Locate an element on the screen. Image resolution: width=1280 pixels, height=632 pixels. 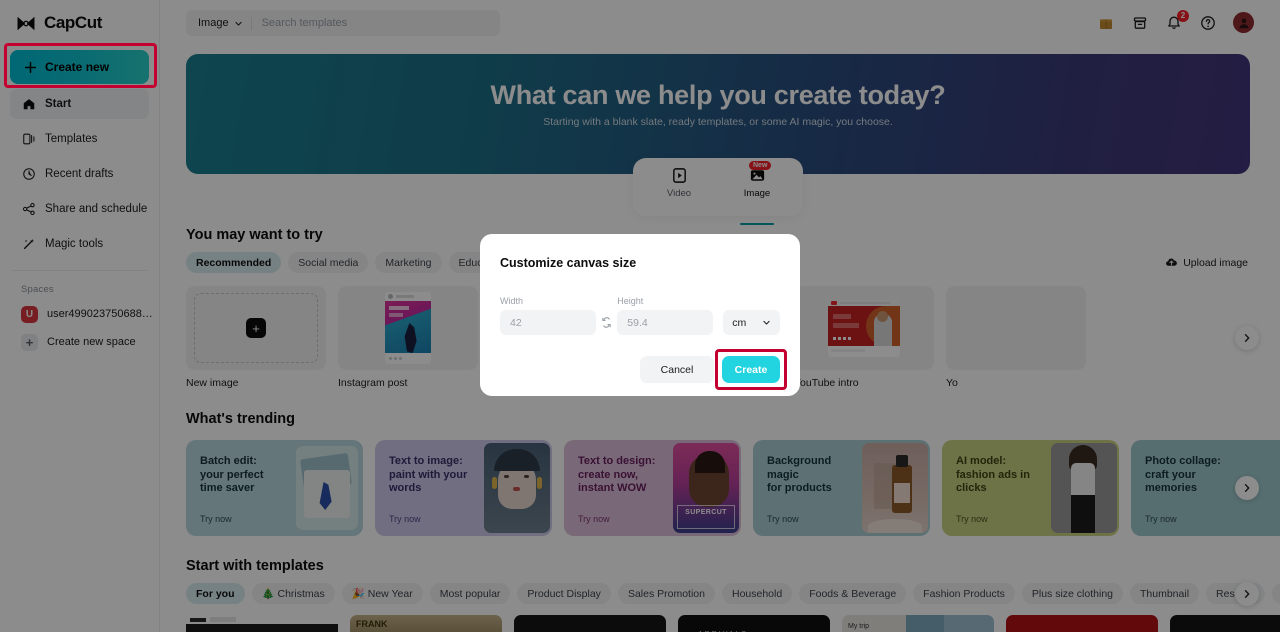
height-field-group: Height is located at coordinates (665, 315).